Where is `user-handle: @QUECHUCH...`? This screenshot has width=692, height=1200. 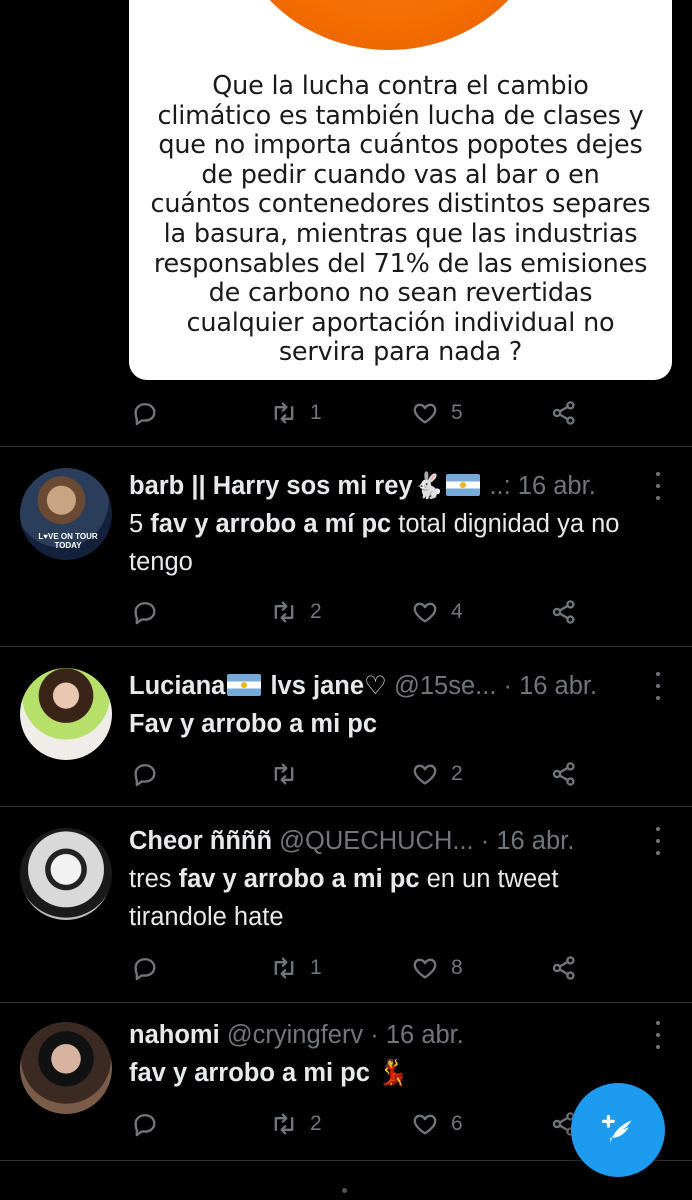 user-handle: @QUECHUCH... is located at coordinates (376, 841).